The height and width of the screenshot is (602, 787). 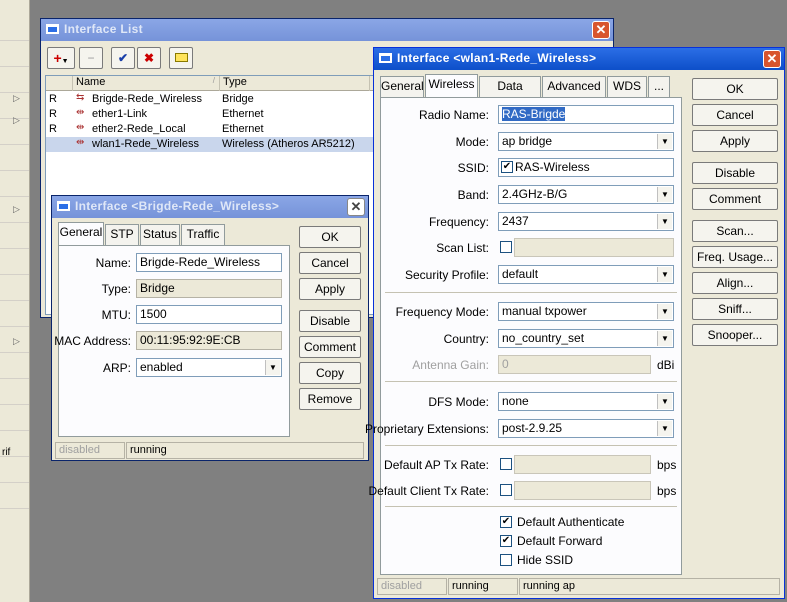 I want to click on window-title: Interface <Brigde-Rede_Wireless>, so click(x=177, y=206).